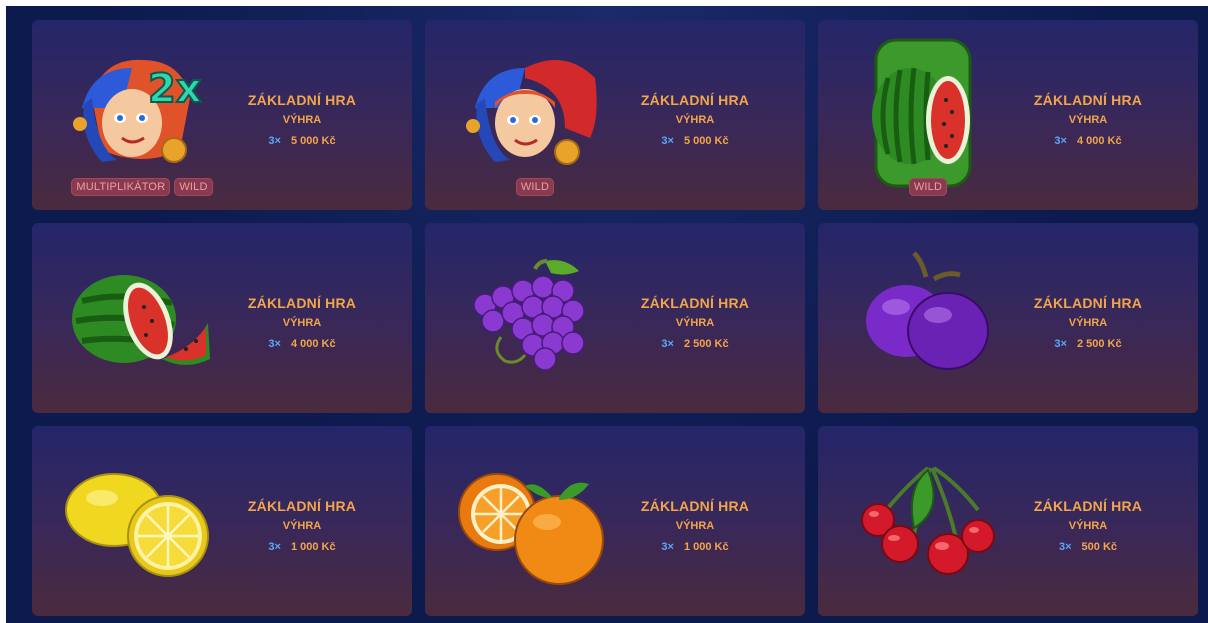 The height and width of the screenshot is (623, 1208). I want to click on plum-icon, so click(923, 321).